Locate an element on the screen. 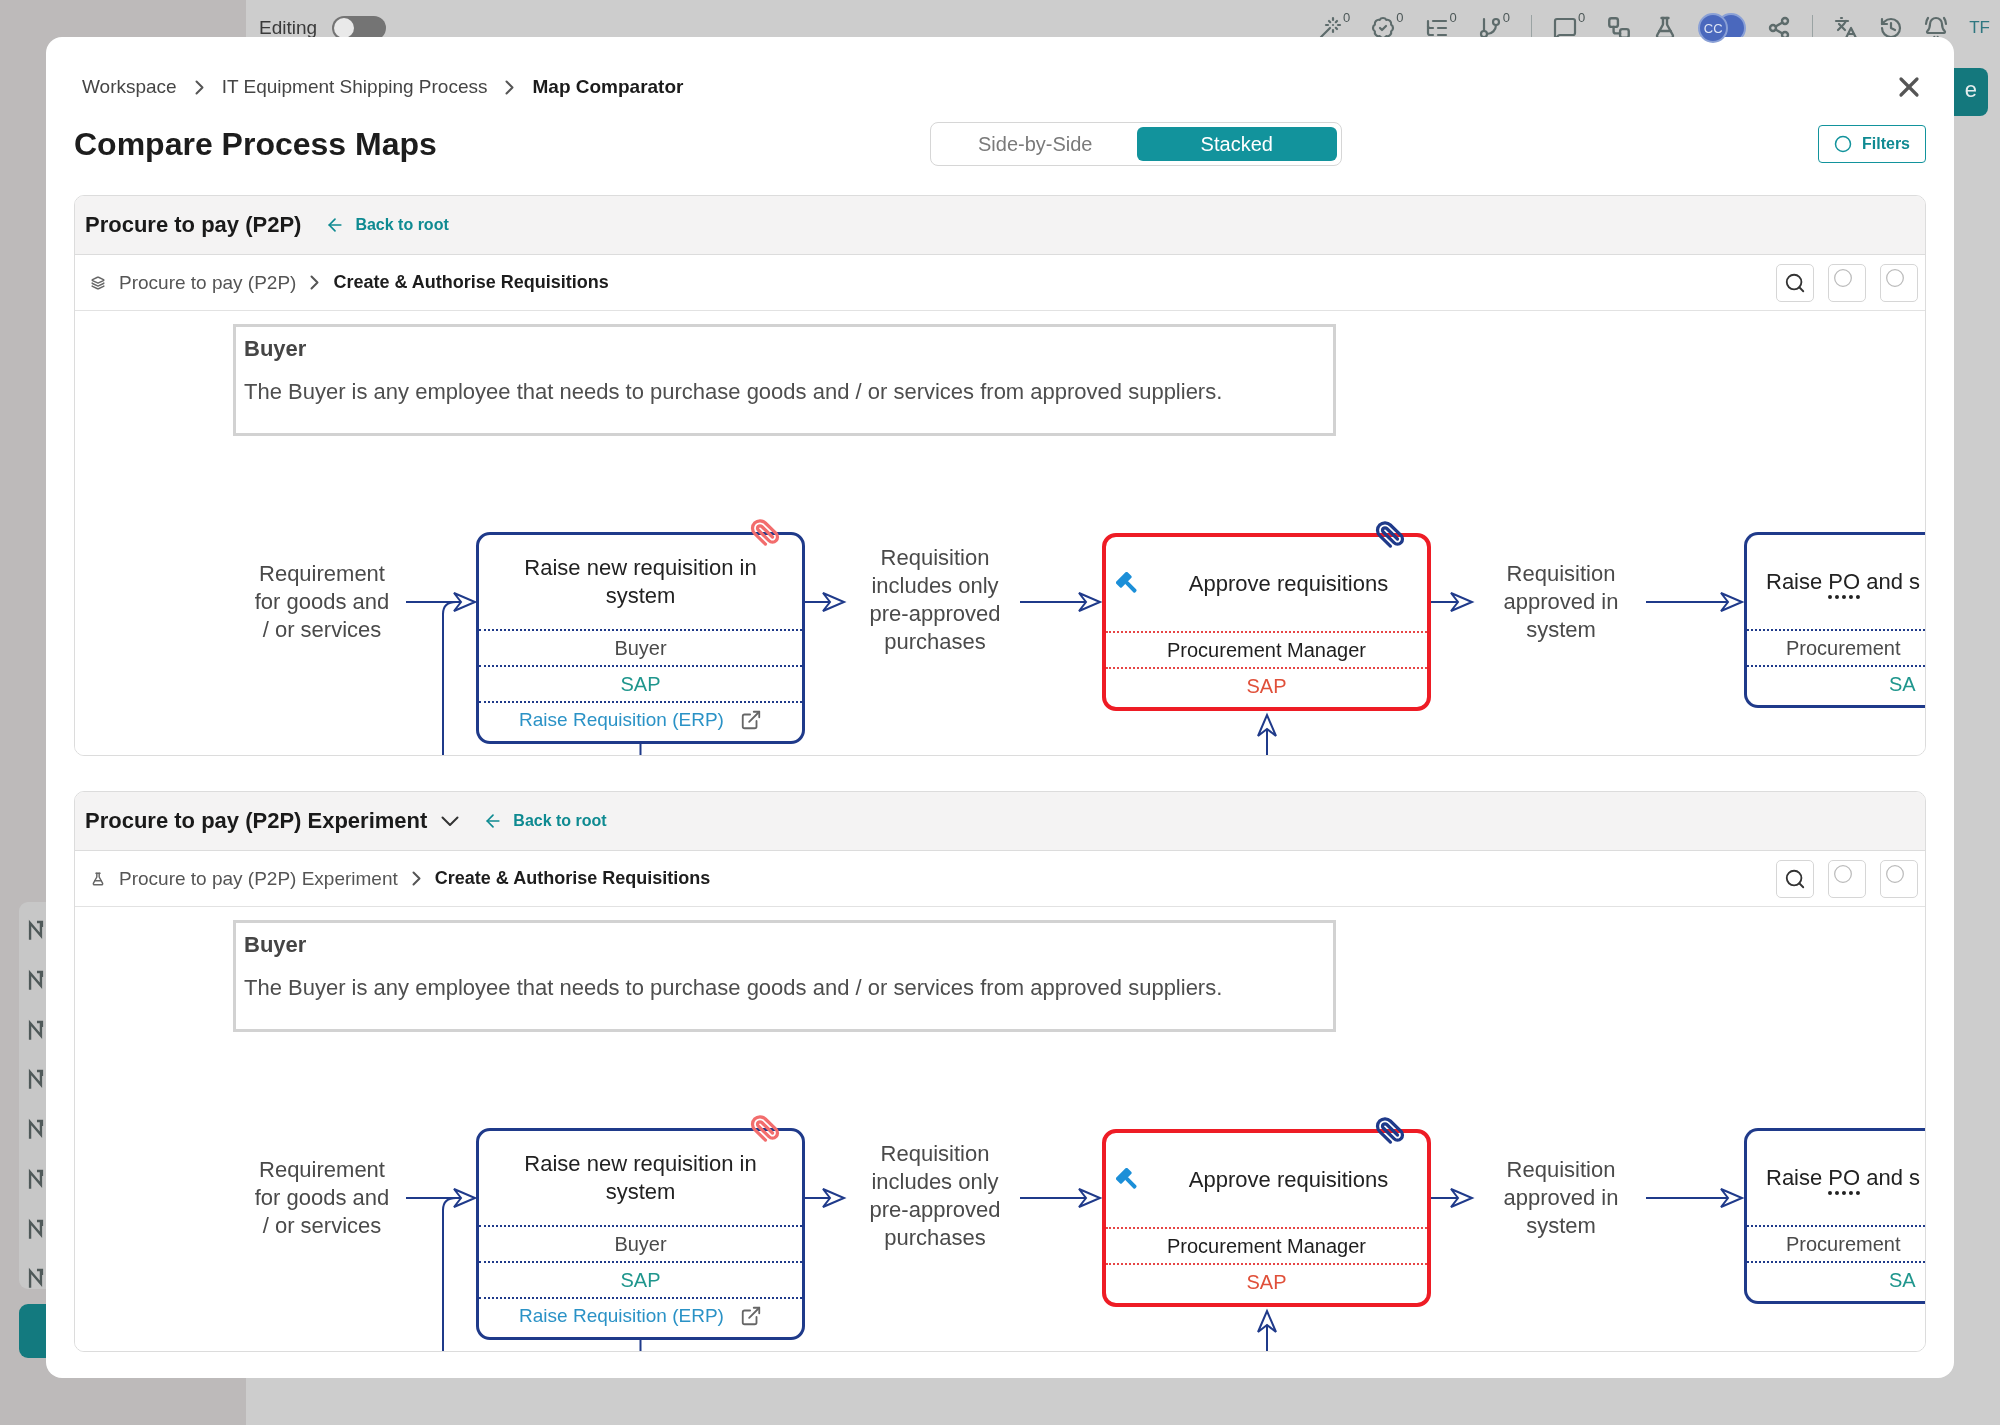  chevron-down-icon is located at coordinates (450, 821).